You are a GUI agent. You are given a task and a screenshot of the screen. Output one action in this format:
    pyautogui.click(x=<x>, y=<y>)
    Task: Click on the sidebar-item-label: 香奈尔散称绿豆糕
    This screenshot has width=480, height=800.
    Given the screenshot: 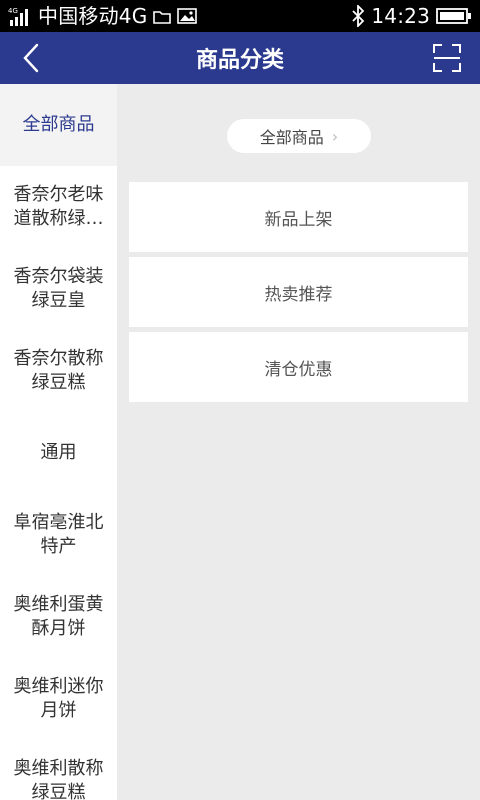 What is the action you would take?
    pyautogui.click(x=58, y=370)
    